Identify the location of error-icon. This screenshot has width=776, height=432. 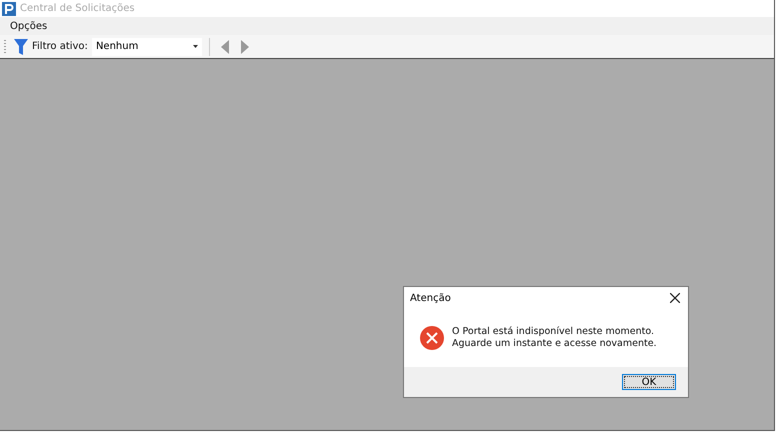
(432, 338).